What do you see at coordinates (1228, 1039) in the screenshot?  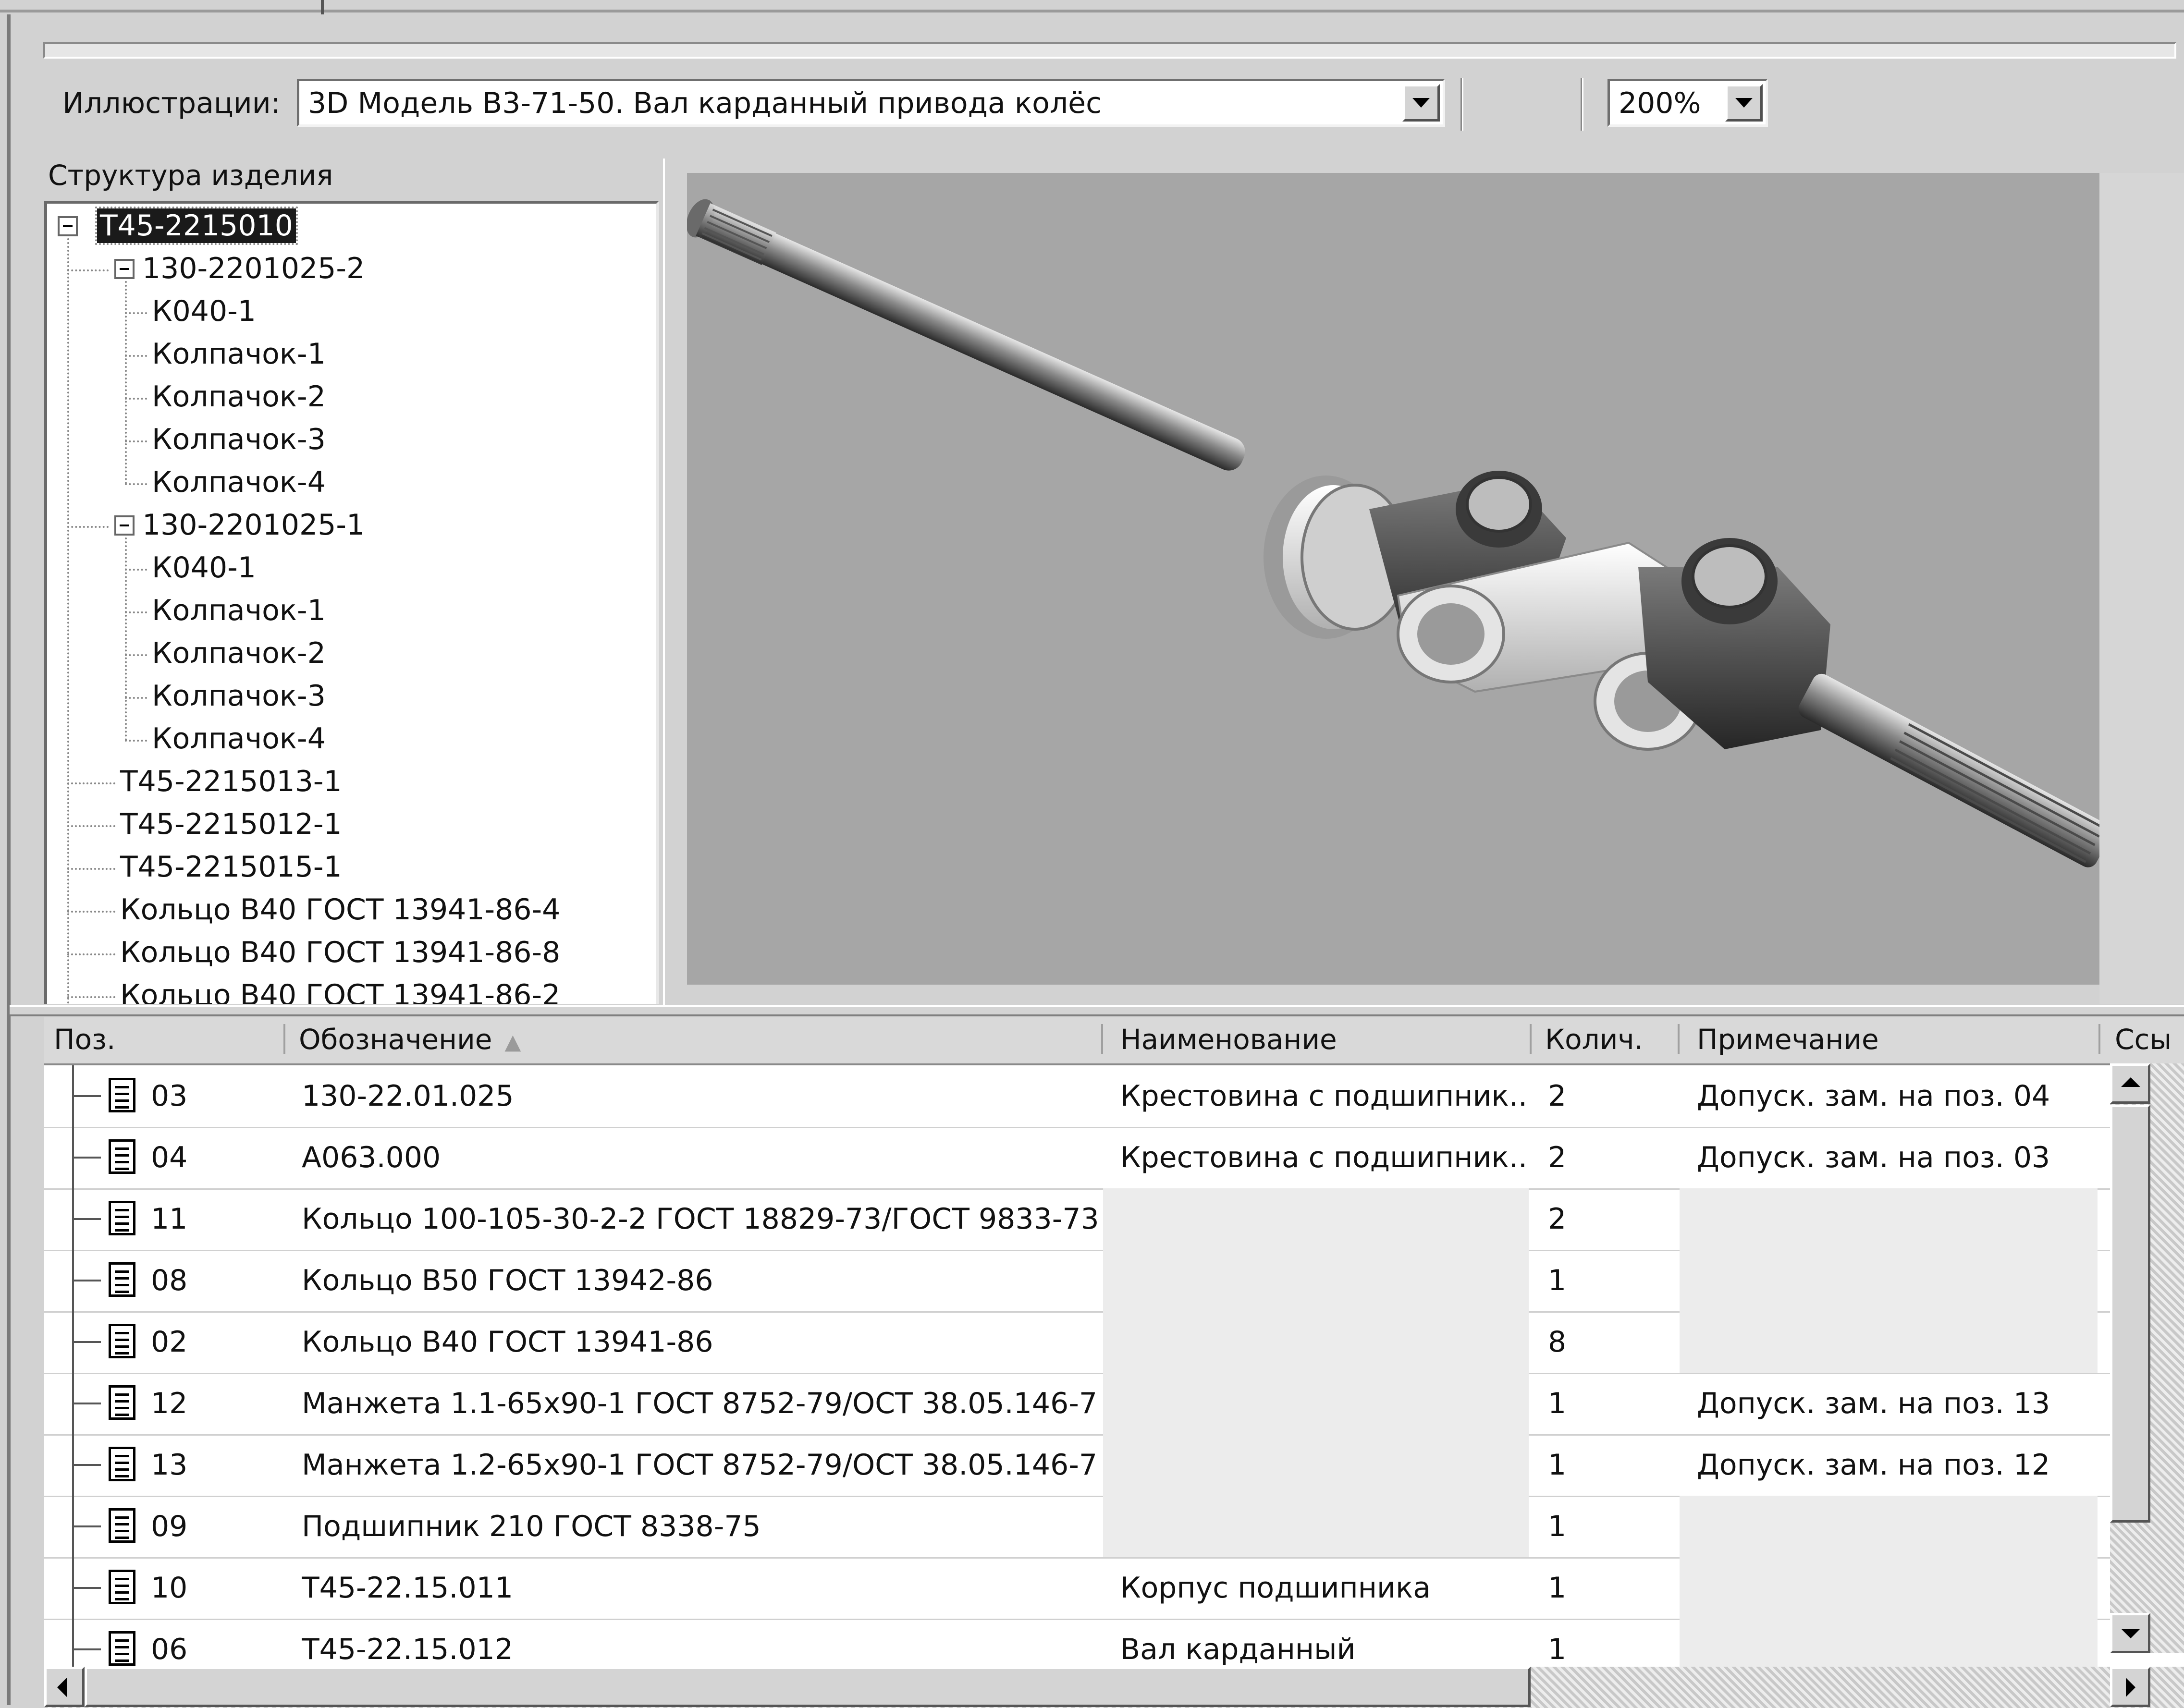 I see `column-header-name: Наименование` at bounding box center [1228, 1039].